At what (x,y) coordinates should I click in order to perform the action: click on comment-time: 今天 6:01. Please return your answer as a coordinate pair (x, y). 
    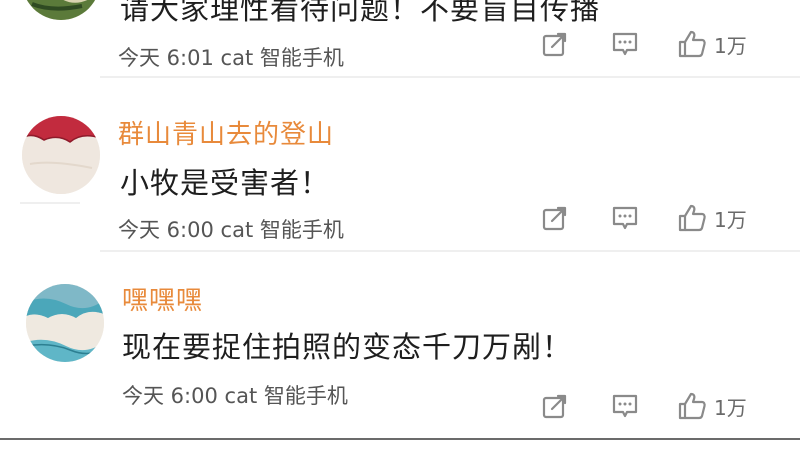
    Looking at the image, I should click on (166, 58).